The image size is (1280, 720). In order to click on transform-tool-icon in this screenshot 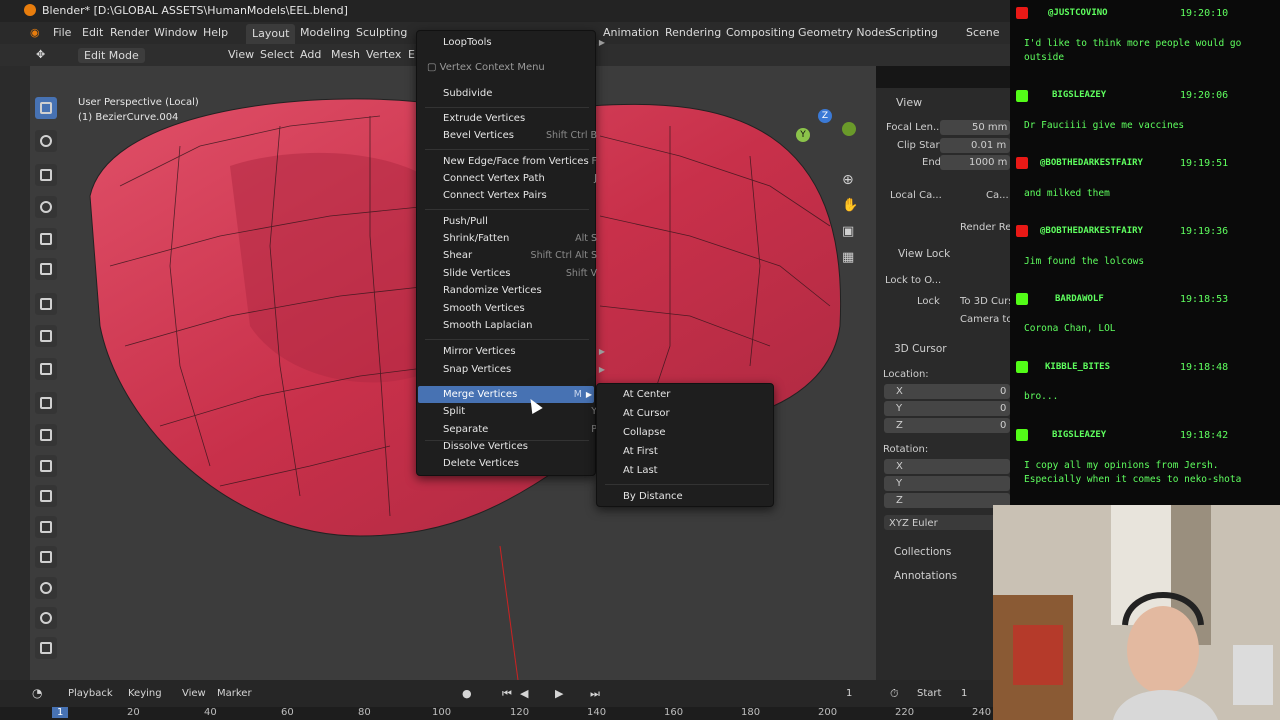, I will do `click(46, 269)`.